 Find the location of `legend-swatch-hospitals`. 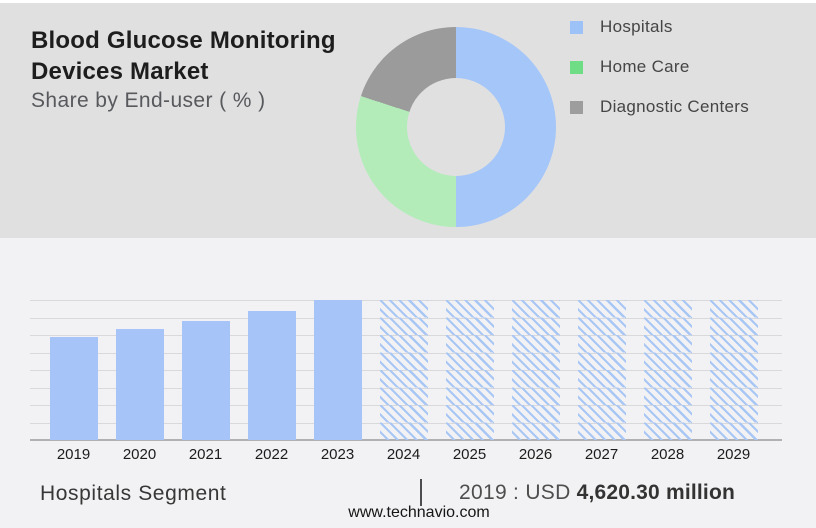

legend-swatch-hospitals is located at coordinates (576, 27).